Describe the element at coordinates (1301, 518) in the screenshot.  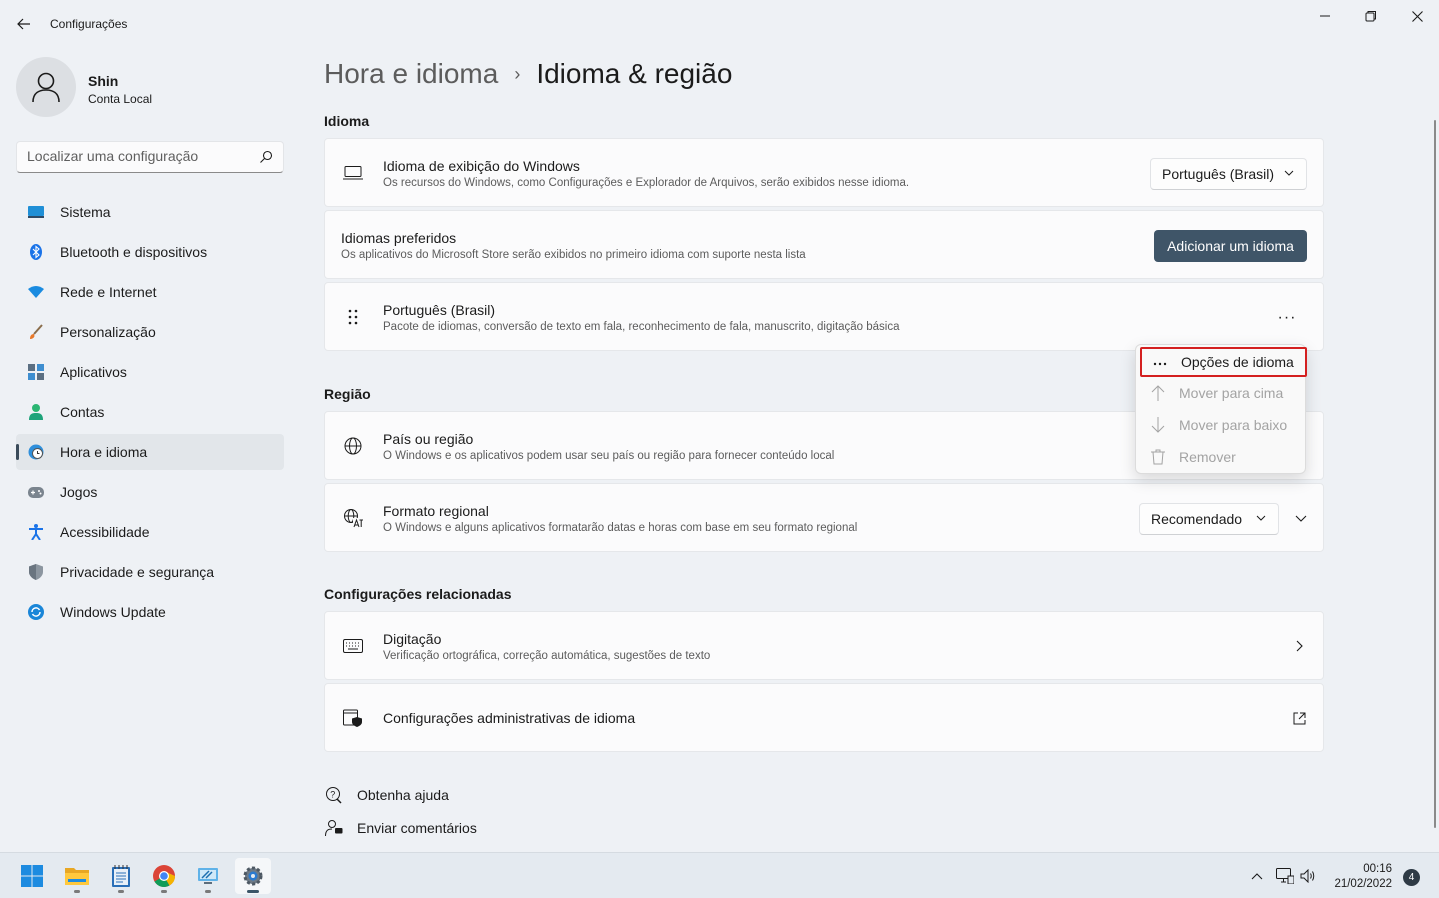
I see `expand-button` at that location.